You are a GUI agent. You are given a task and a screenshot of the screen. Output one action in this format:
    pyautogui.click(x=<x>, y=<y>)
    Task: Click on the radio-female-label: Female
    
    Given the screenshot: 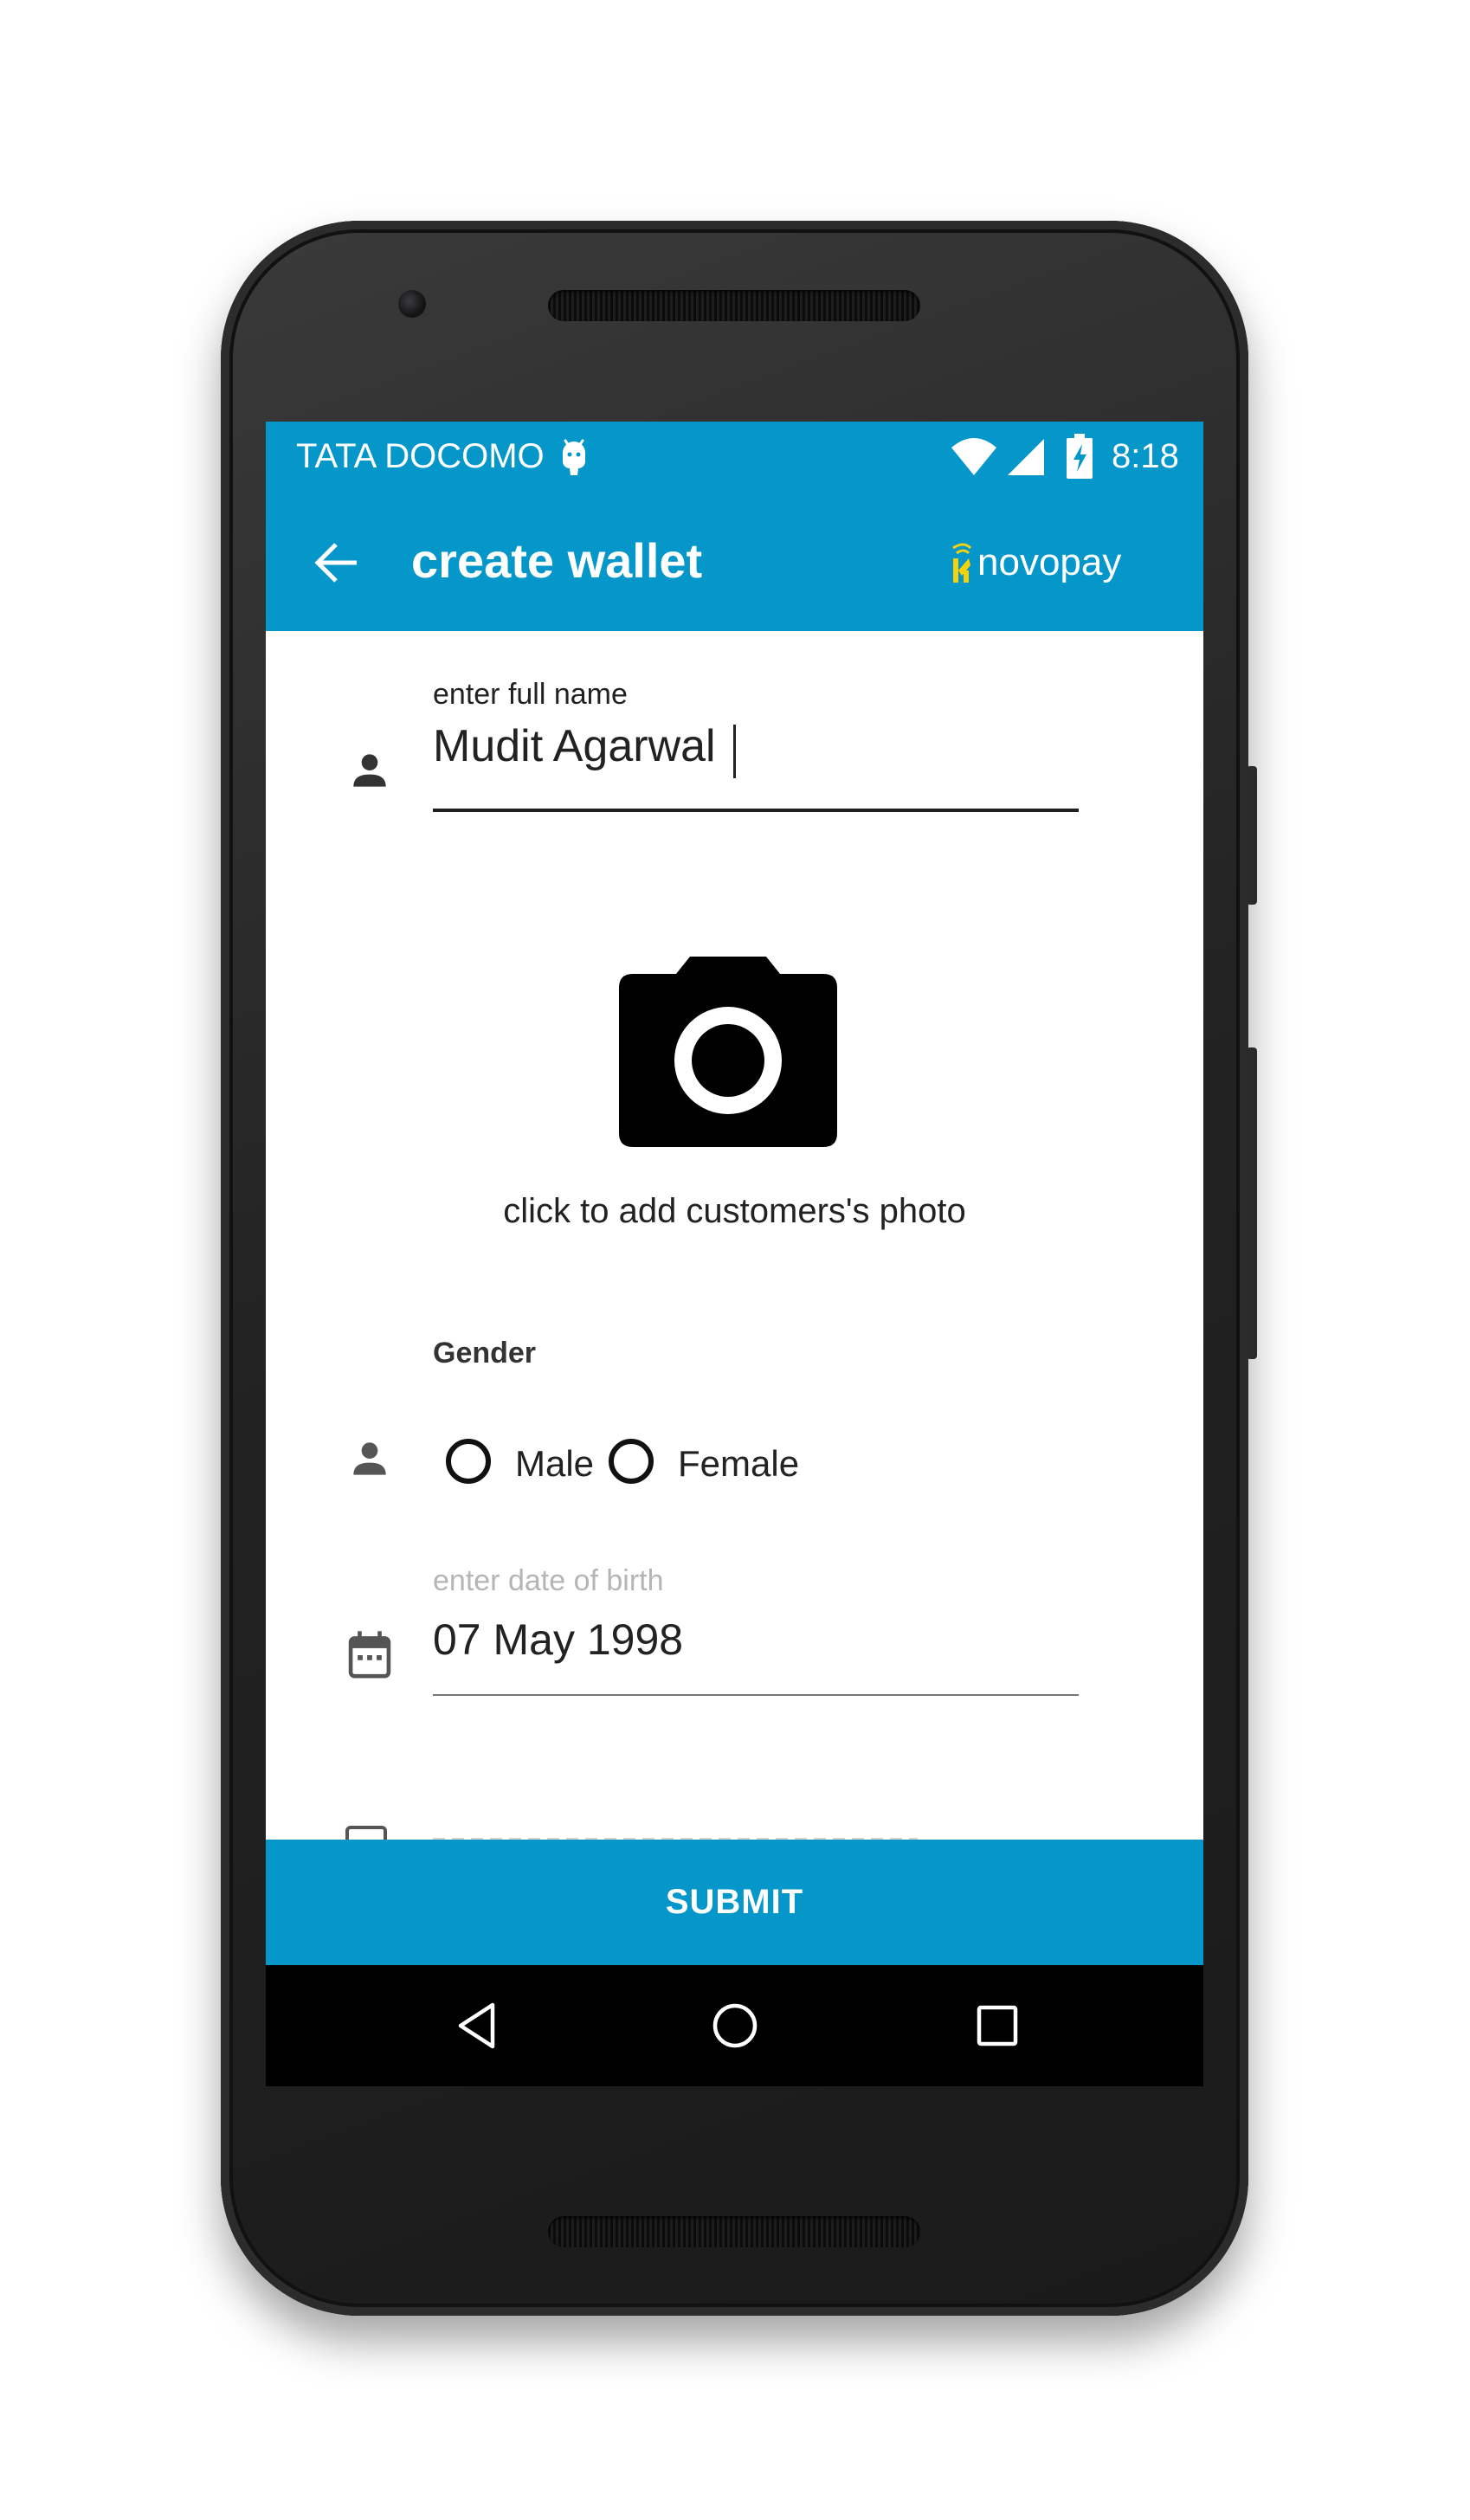 What is the action you would take?
    pyautogui.click(x=739, y=1464)
    